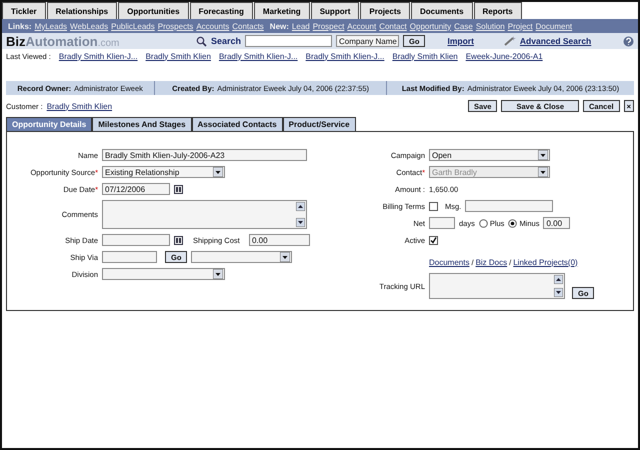 The height and width of the screenshot is (450, 640). What do you see at coordinates (449, 262) in the screenshot?
I see `documents-link: Documents` at bounding box center [449, 262].